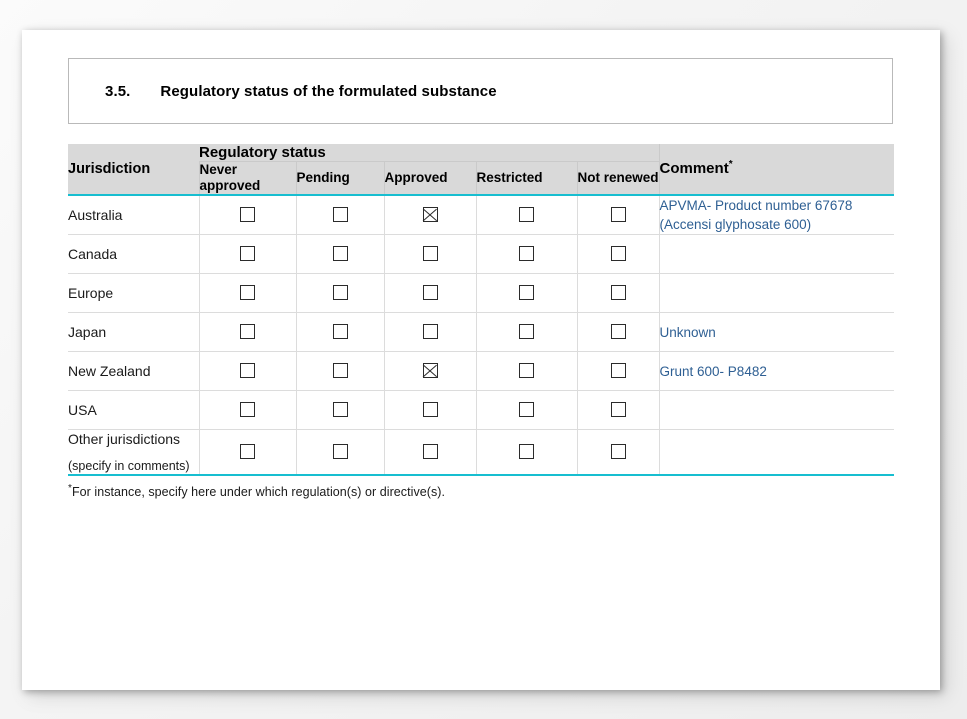 The image size is (967, 719). What do you see at coordinates (133, 332) in the screenshot?
I see `cell-jurisdiction: Japan` at bounding box center [133, 332].